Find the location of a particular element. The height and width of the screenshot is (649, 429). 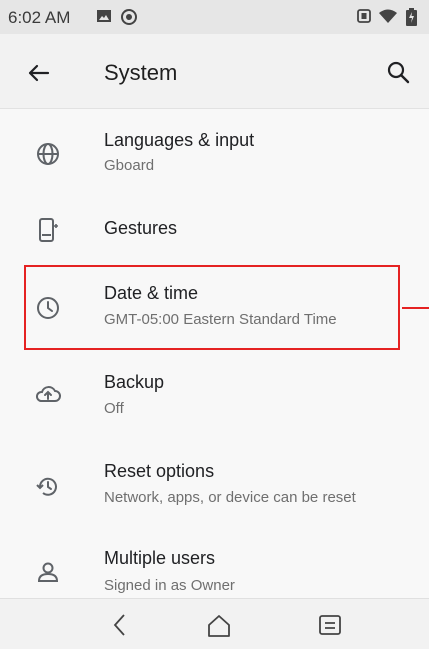

setting-title: Backup is located at coordinates (134, 382).